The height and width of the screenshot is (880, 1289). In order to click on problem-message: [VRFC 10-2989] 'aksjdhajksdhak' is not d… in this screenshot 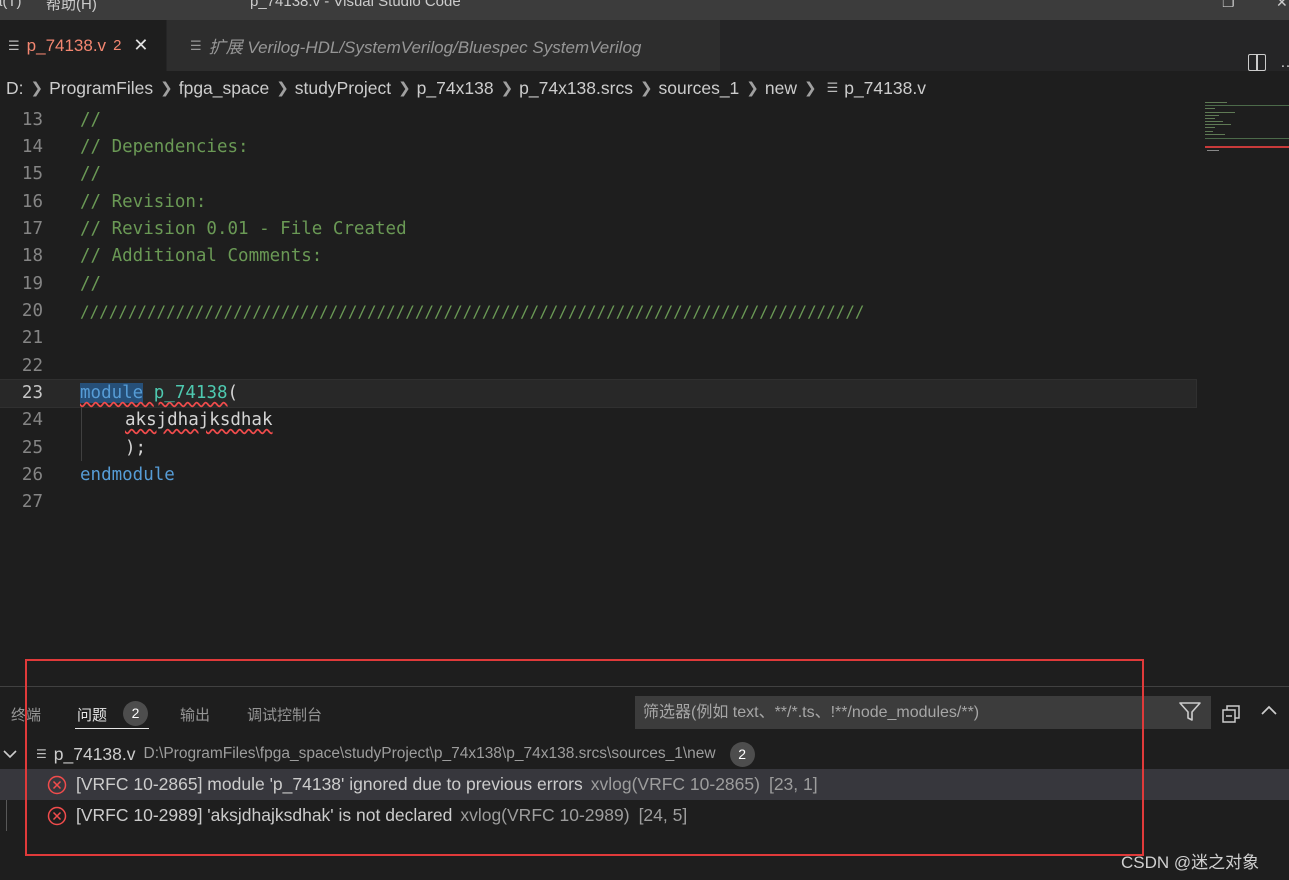, I will do `click(264, 815)`.